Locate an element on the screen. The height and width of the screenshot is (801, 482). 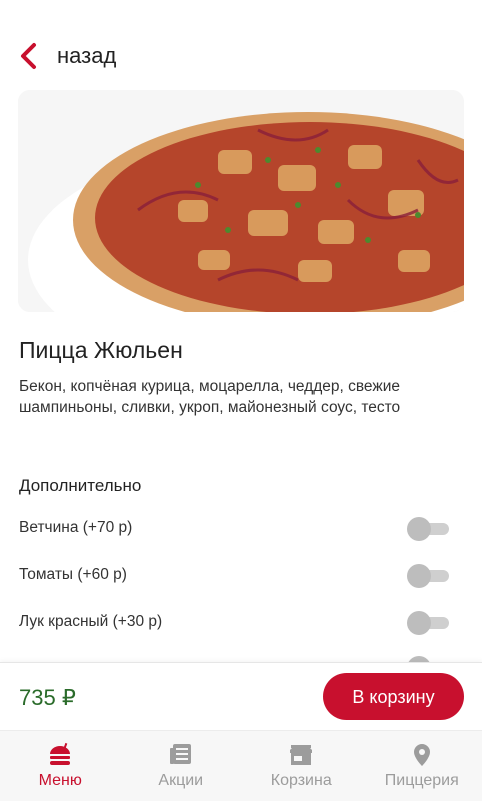
tab-label: Пиццерия is located at coordinates (422, 781).